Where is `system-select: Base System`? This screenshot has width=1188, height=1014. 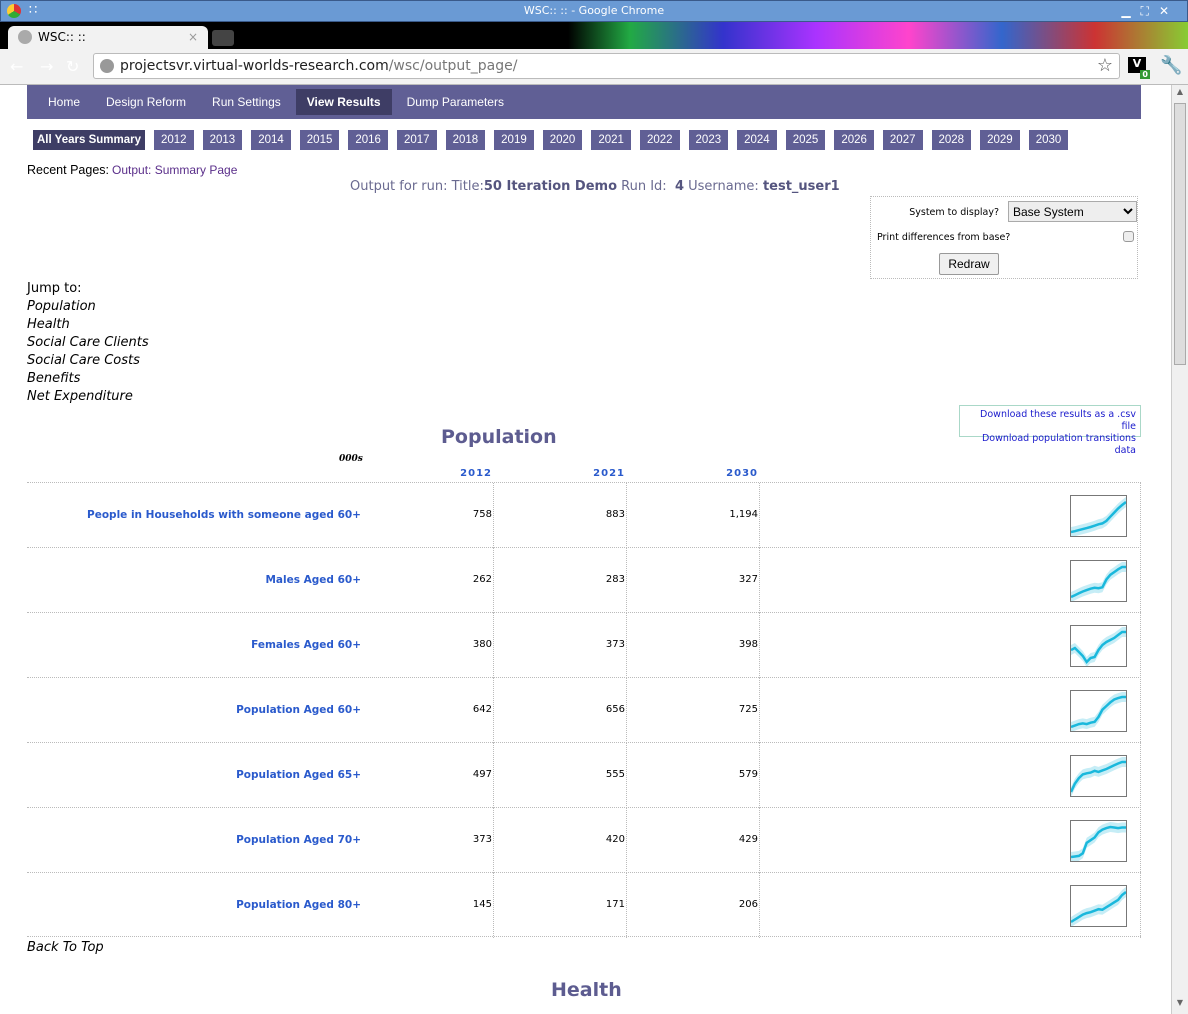
system-select: Base System is located at coordinates (1072, 211).